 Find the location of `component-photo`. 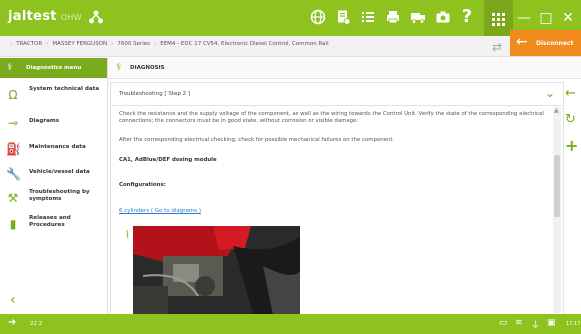

component-photo is located at coordinates (216, 270).